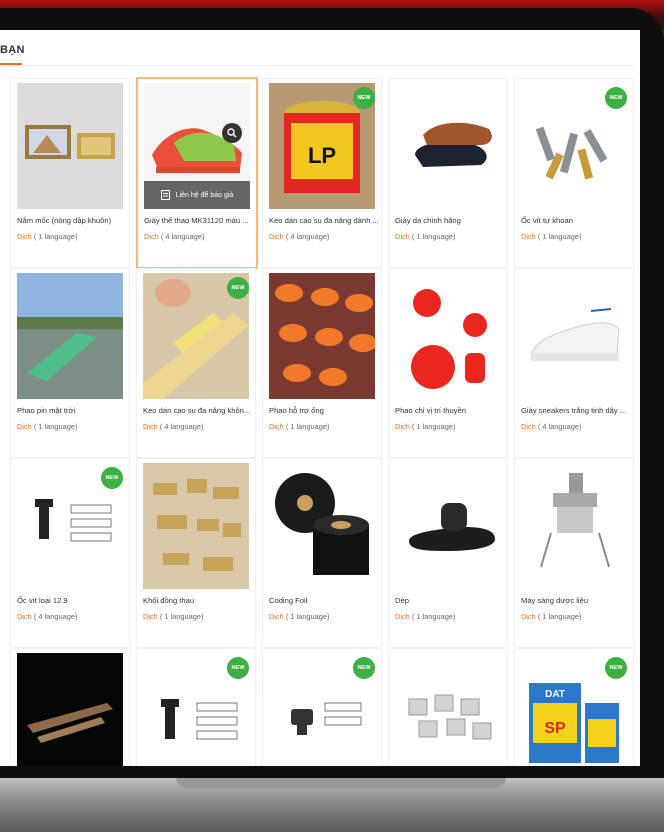 The height and width of the screenshot is (832, 664). I want to click on product-card: Giày da chính hãng Dịch ( 1 language), so click(448, 173).